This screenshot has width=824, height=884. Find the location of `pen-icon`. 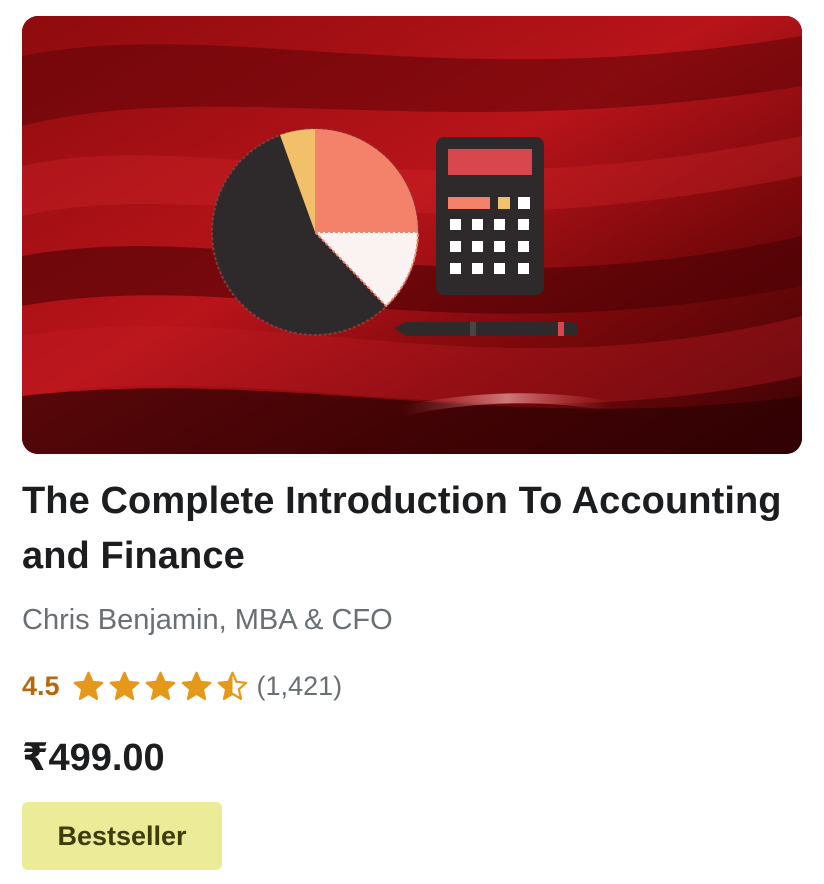

pen-icon is located at coordinates (486, 329).